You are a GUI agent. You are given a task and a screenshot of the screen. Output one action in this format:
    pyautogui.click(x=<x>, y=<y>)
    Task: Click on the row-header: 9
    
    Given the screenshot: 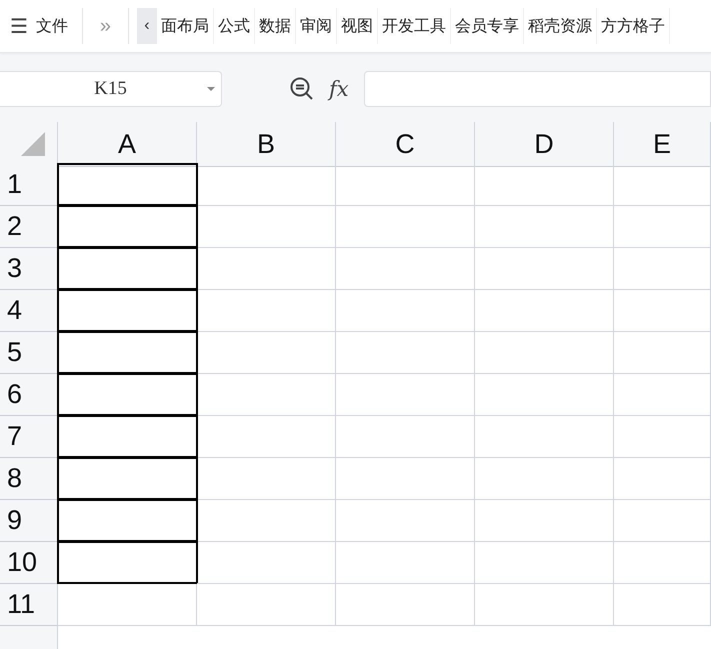 What is the action you would take?
    pyautogui.click(x=29, y=521)
    